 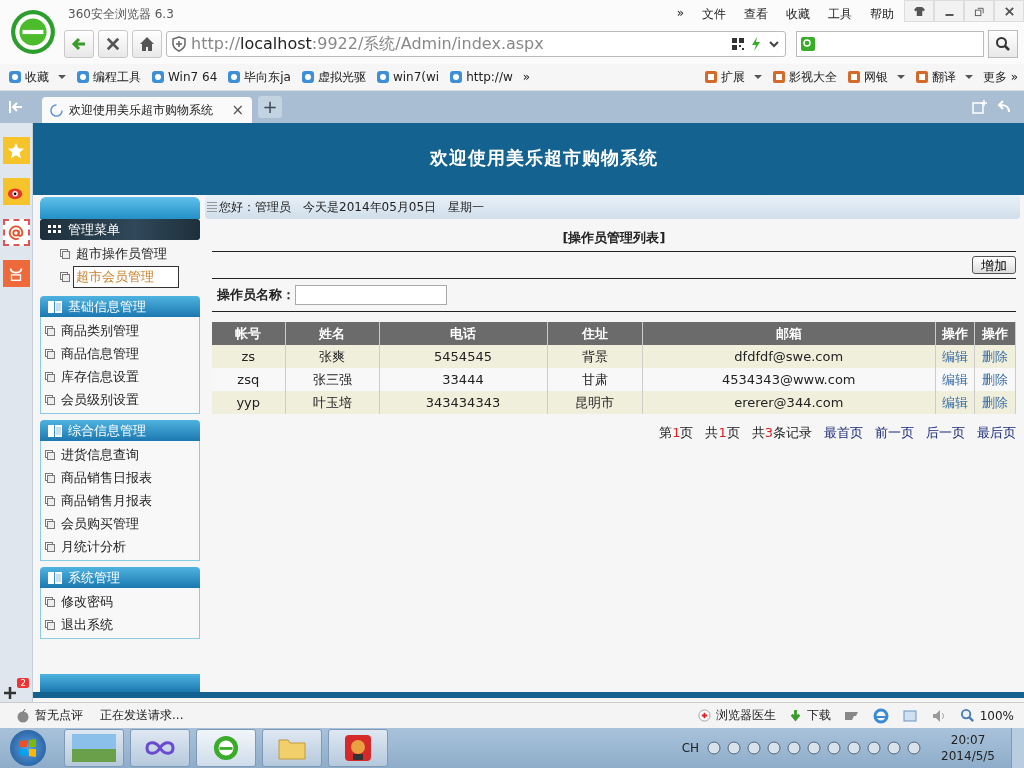 What do you see at coordinates (481, 77) in the screenshot?
I see `bookmark-link: http://w` at bounding box center [481, 77].